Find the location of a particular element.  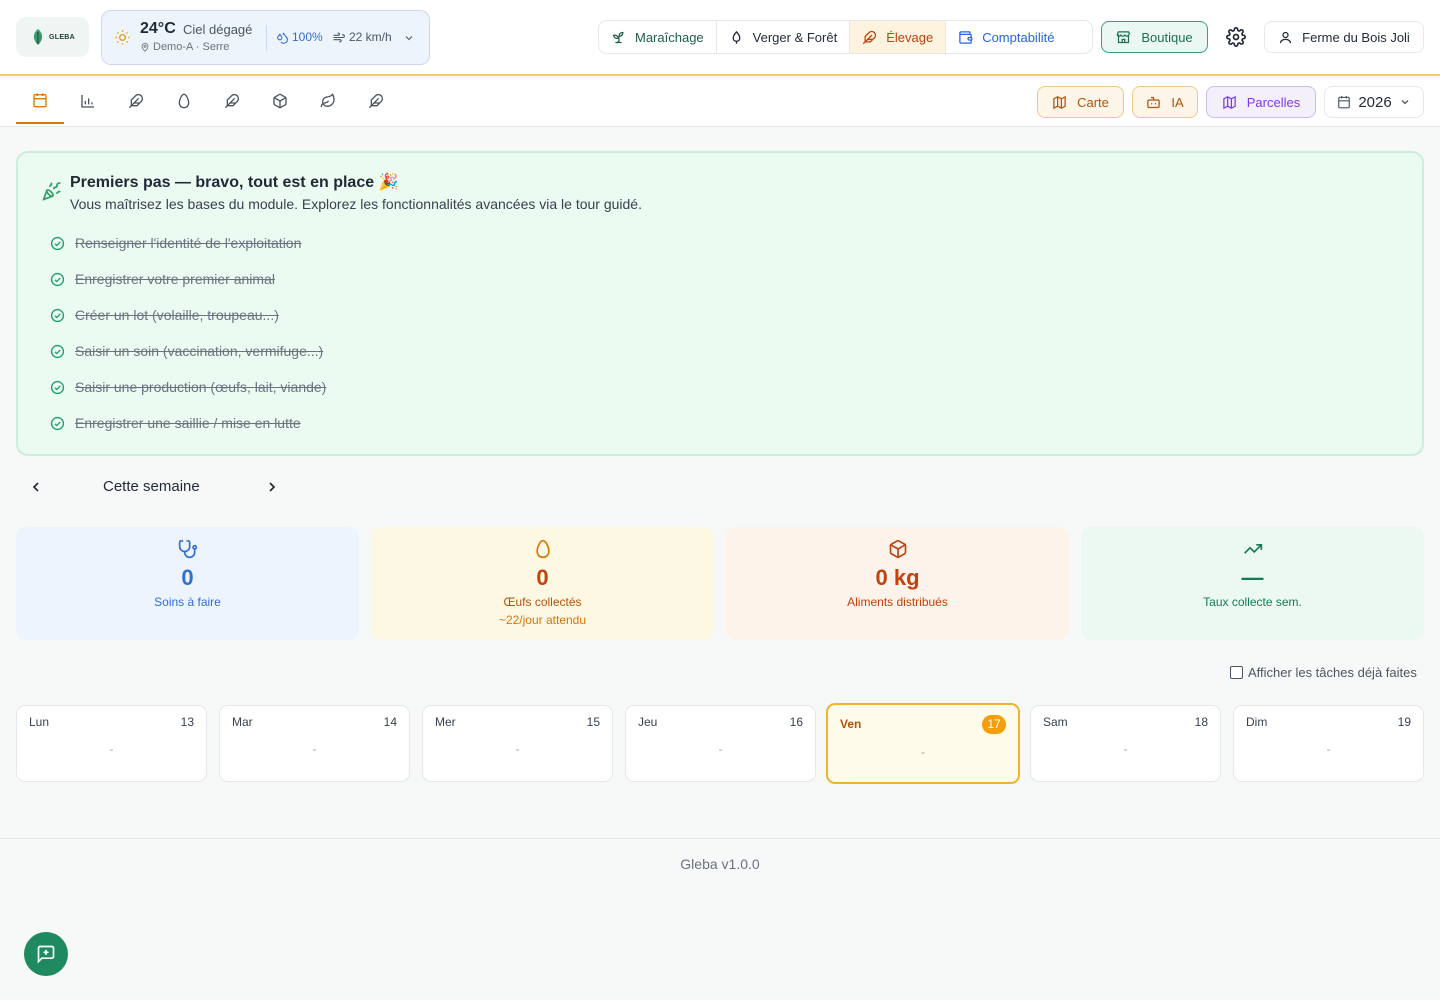

tab-animals is located at coordinates (136, 101).